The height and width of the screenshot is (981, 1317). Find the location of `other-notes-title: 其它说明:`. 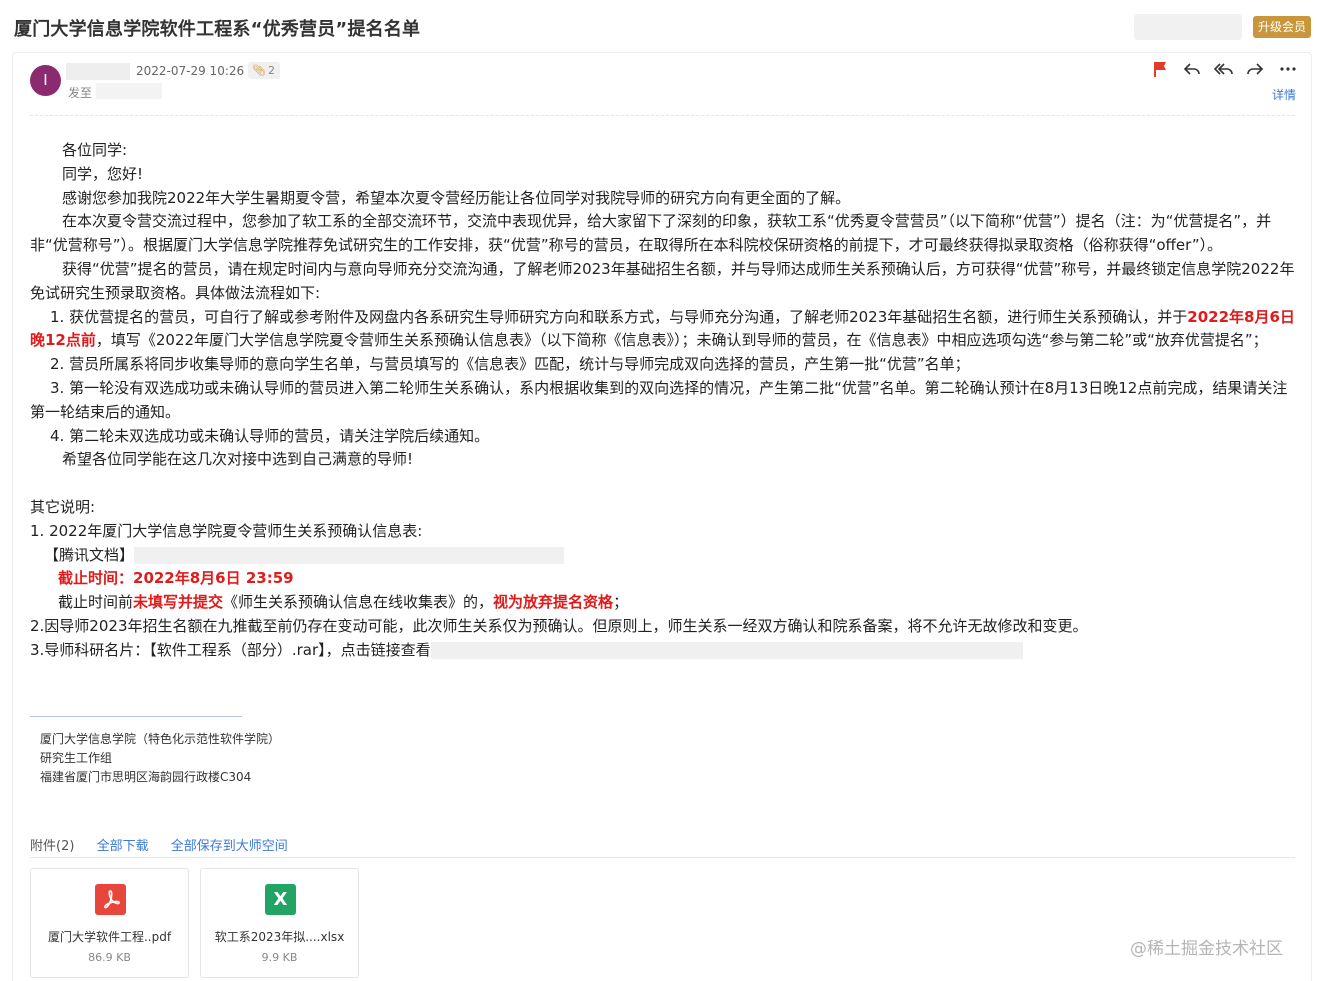

other-notes-title: 其它说明: is located at coordinates (63, 506).